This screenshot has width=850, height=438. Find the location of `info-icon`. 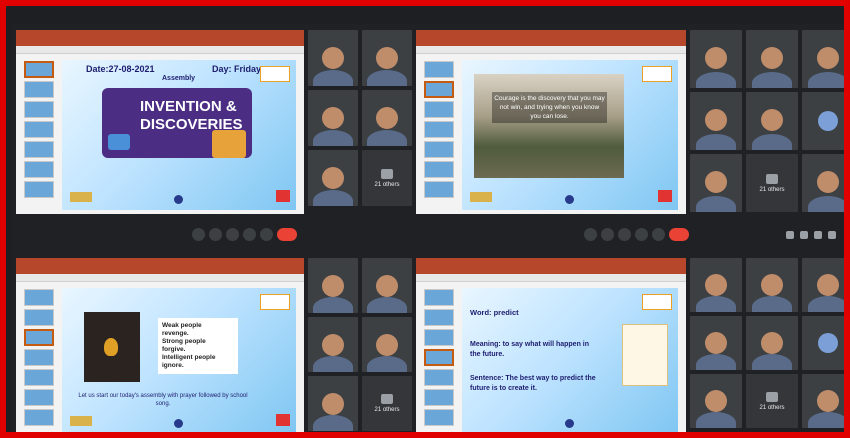

info-icon is located at coordinates (790, 235).